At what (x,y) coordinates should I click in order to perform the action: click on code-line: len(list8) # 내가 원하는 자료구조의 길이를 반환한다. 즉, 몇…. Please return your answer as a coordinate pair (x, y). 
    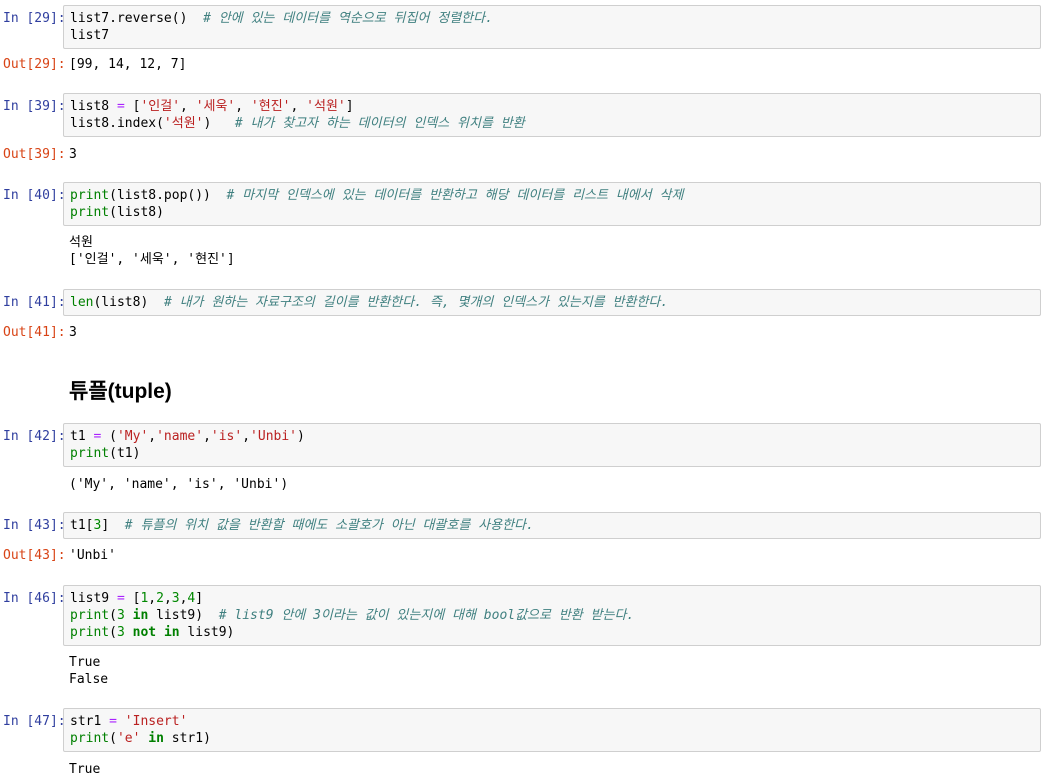
    Looking at the image, I should click on (552, 302).